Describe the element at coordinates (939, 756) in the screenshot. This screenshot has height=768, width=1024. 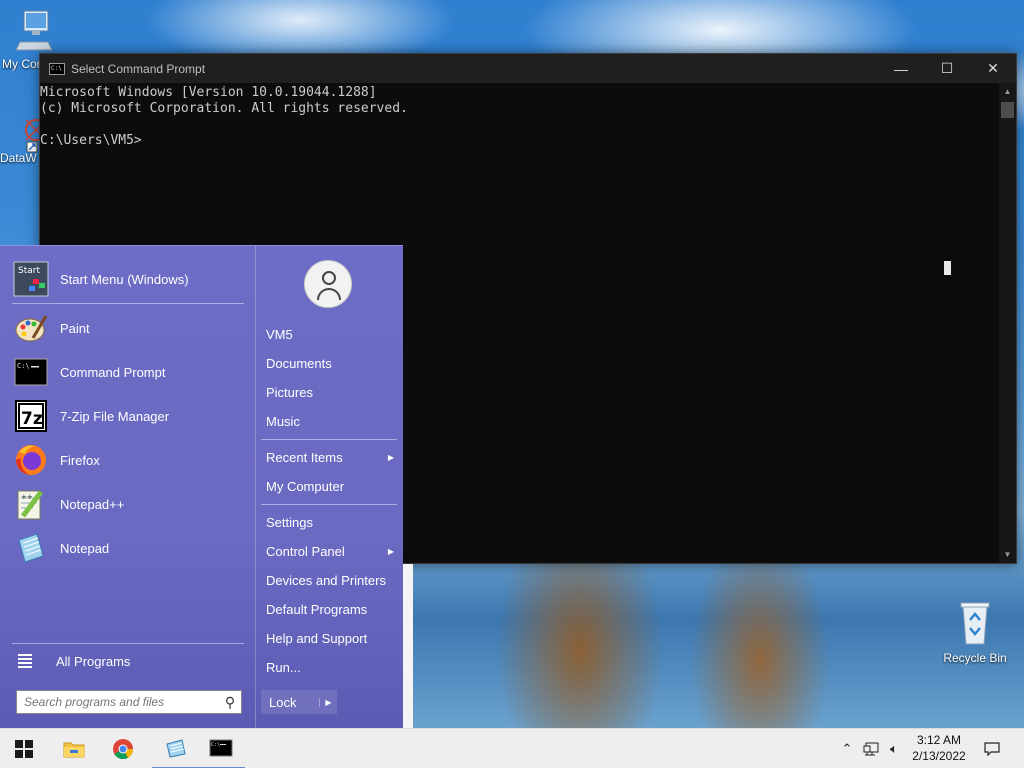
I see `clock-date: 2/13/2022` at that location.